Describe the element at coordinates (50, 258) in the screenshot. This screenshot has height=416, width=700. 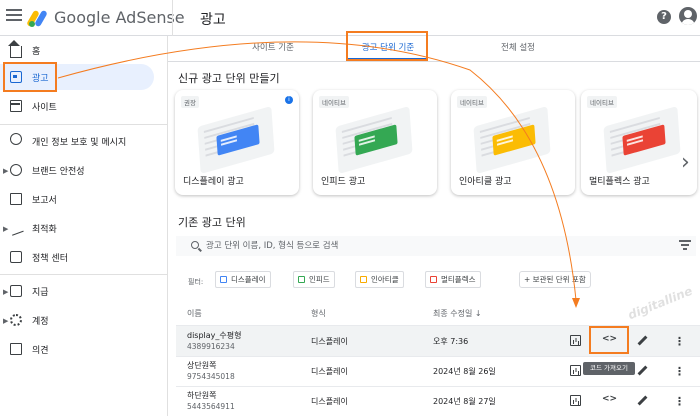
I see `sidebar-item-label: 정책 센터` at that location.